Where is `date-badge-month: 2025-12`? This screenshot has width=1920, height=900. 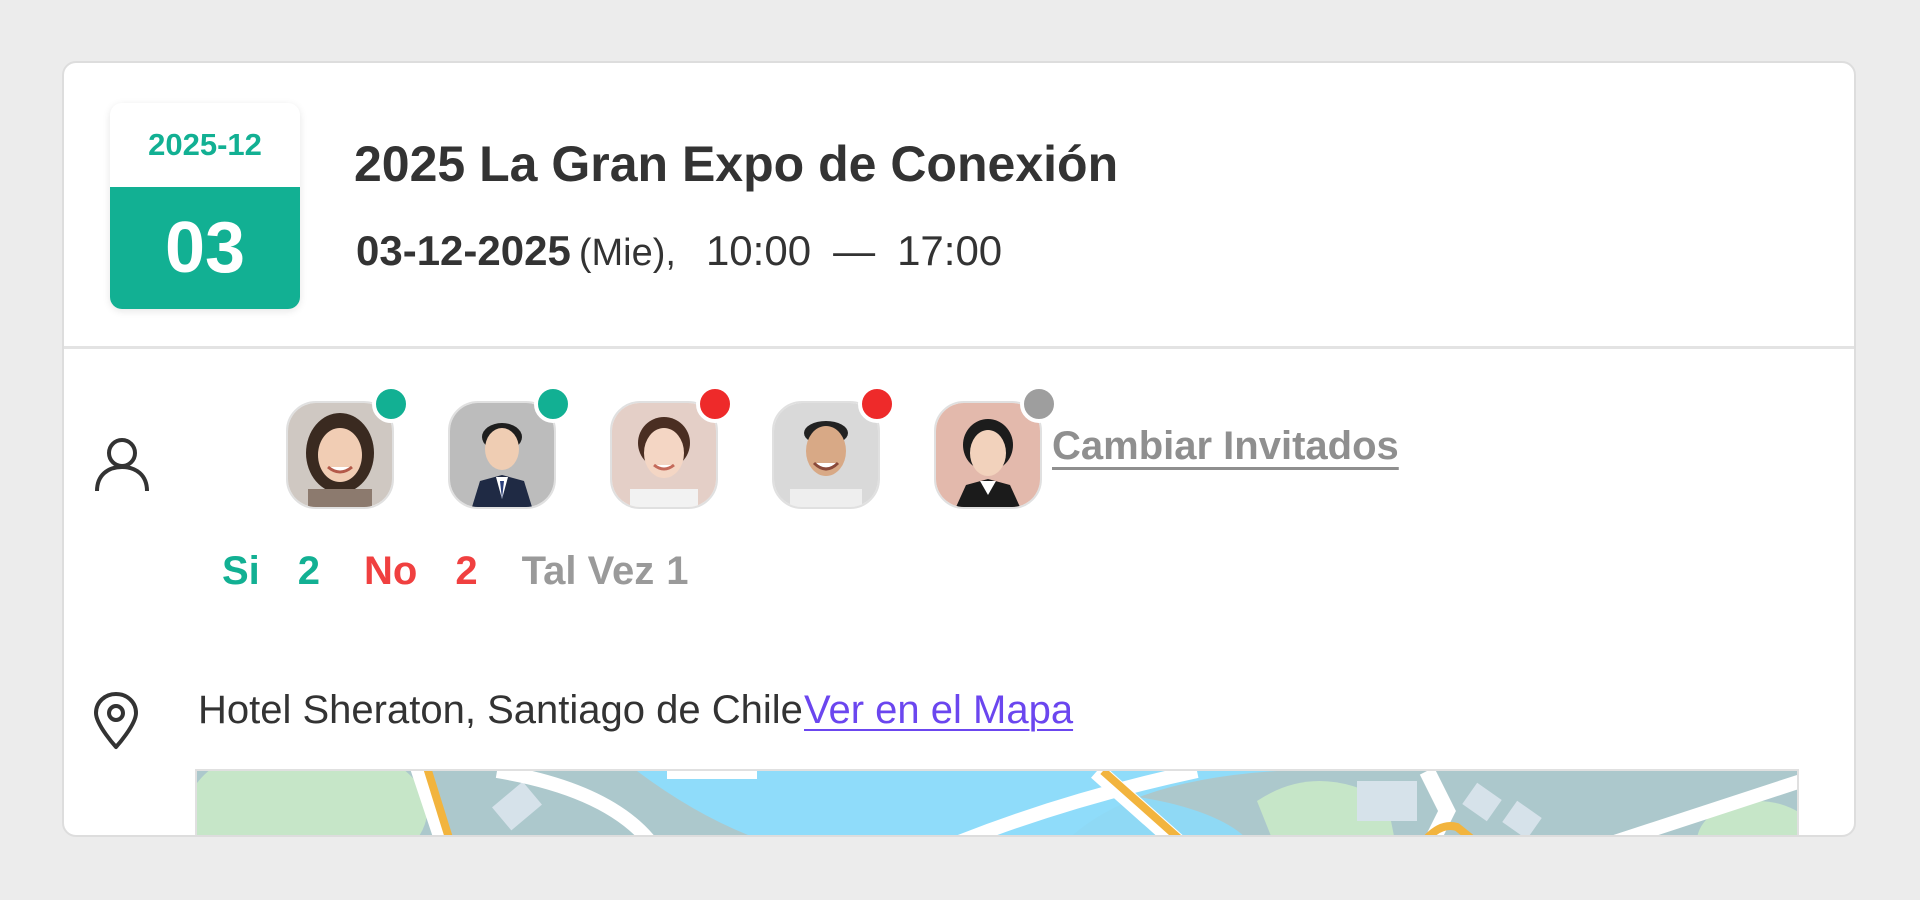
date-badge-month: 2025-12 is located at coordinates (205, 144).